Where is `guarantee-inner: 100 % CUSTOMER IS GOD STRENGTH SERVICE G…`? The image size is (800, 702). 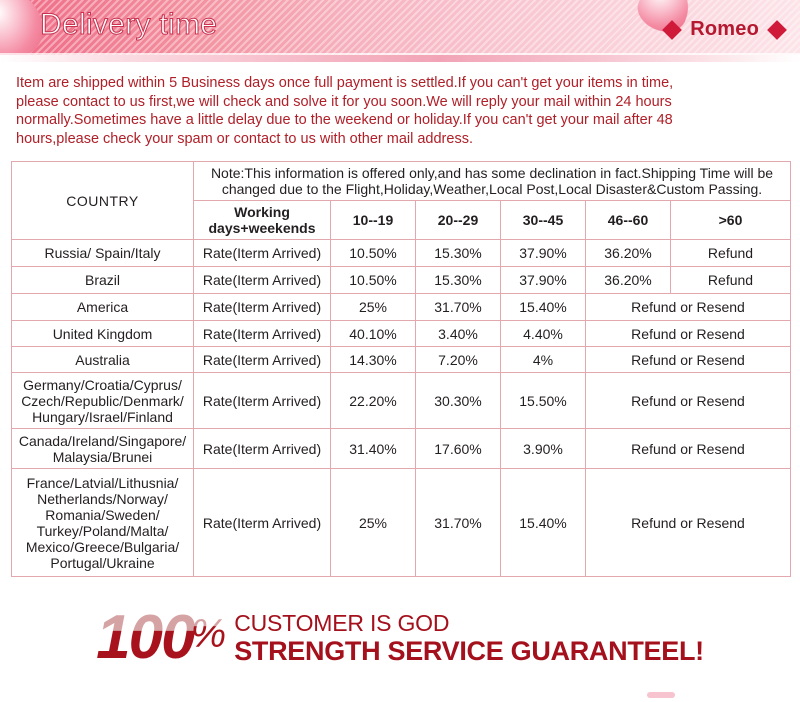 guarantee-inner: 100 % CUSTOMER IS GOD STRENGTH SERVICE G… is located at coordinates (400, 638).